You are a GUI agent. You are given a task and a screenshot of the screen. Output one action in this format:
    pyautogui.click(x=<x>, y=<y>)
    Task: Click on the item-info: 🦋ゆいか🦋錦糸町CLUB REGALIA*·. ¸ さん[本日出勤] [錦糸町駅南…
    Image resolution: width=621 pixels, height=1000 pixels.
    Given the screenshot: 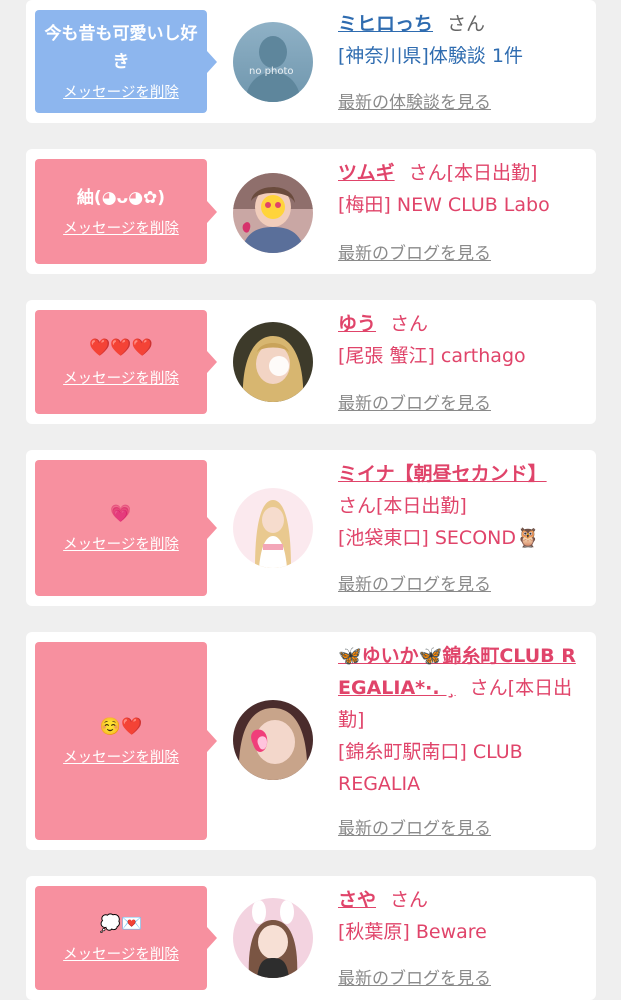 What is the action you would take?
    pyautogui.click(x=463, y=720)
    